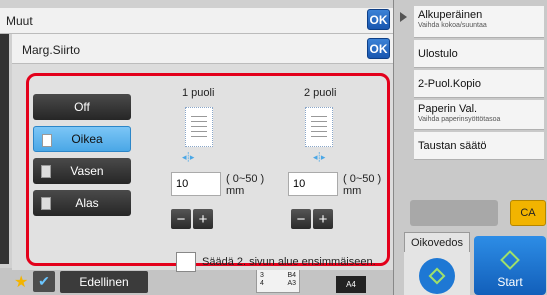 The height and width of the screenshot is (295, 547). Describe the element at coordinates (186, 262) in the screenshot. I see `align-side2-checkbox` at that location.